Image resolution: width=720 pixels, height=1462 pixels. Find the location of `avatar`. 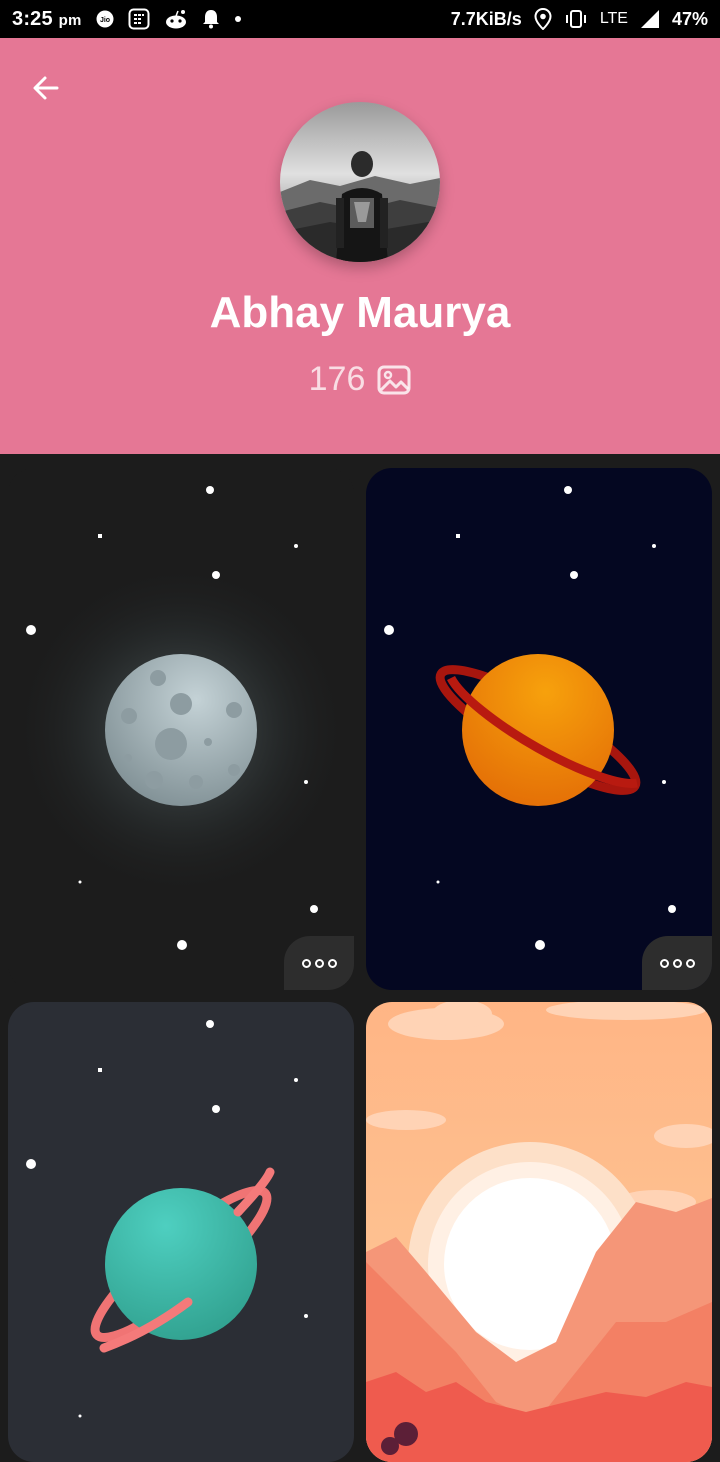

avatar is located at coordinates (360, 182).